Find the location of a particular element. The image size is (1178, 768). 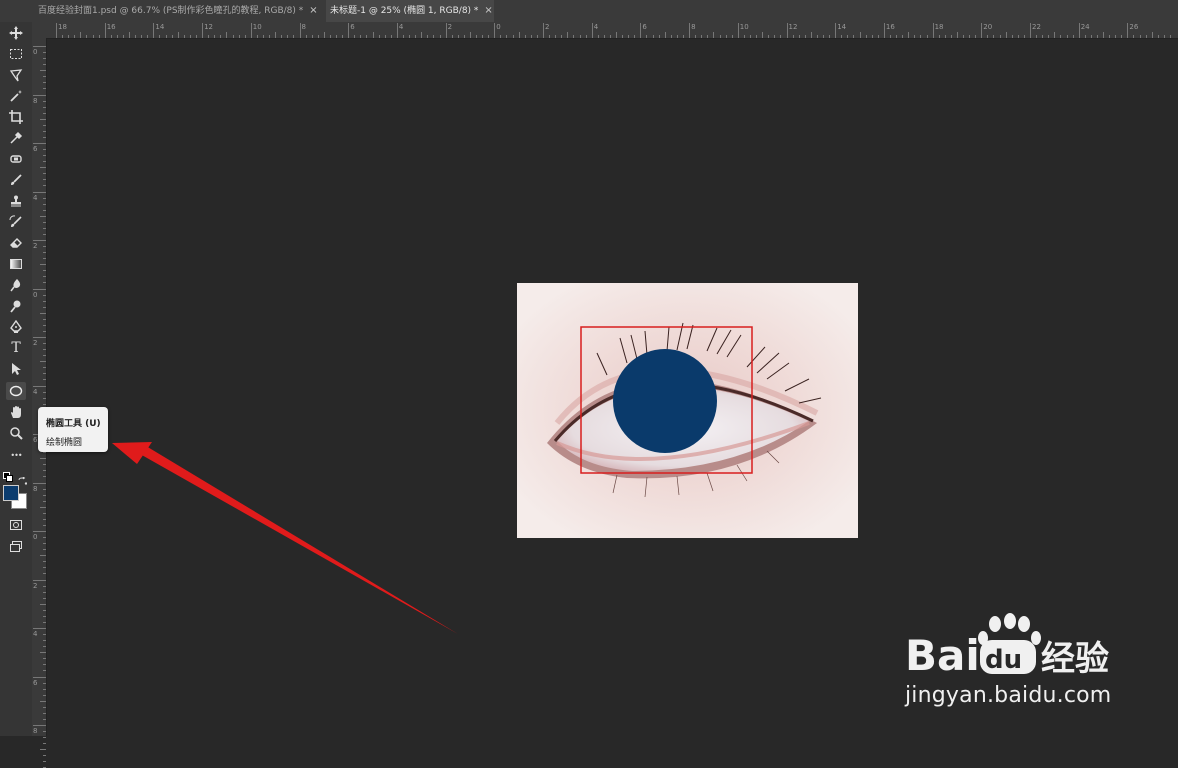

baidu-jingyan-logo: Bai du 经验 is located at coordinates (1015, 646).